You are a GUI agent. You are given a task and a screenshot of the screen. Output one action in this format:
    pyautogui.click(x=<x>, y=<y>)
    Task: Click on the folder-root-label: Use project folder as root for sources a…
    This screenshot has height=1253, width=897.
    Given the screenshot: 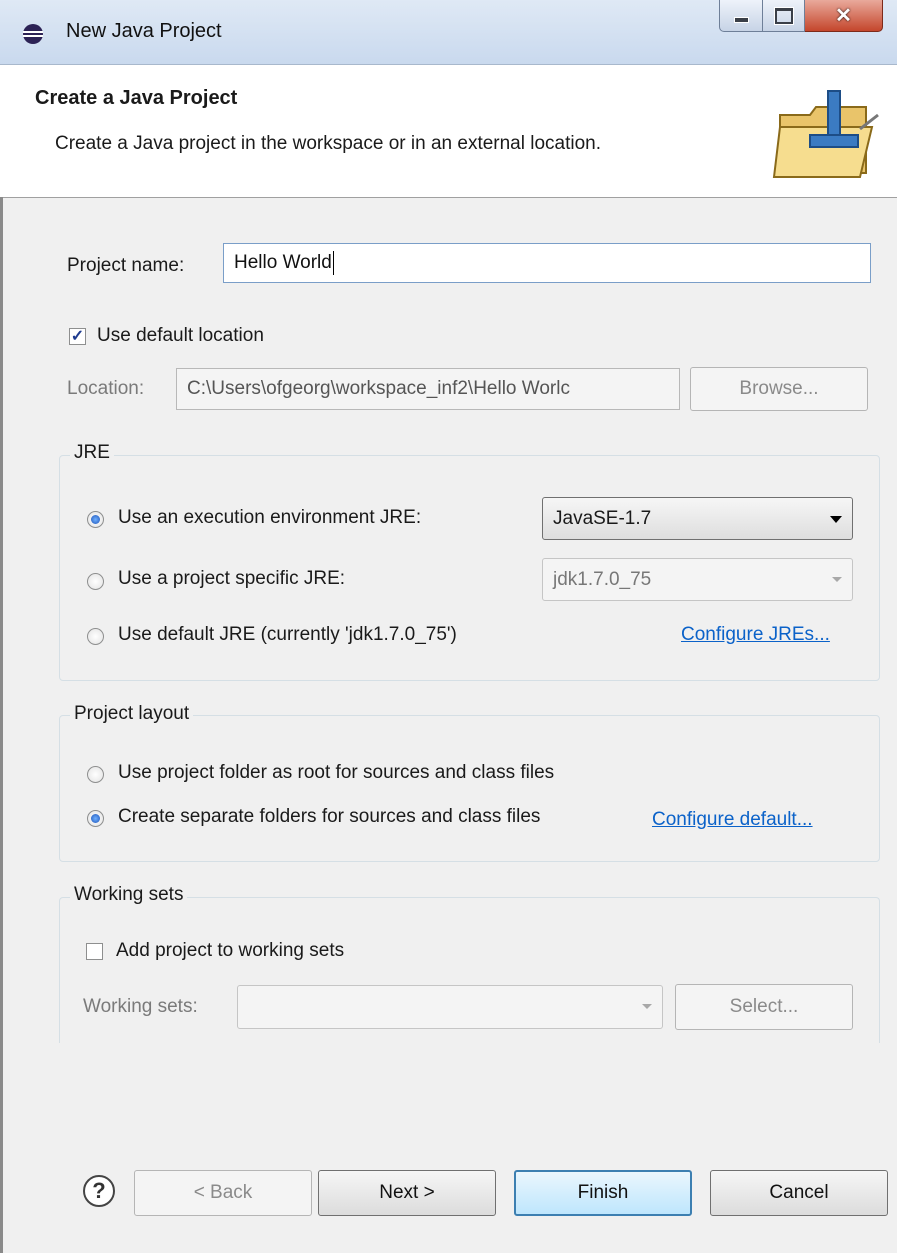 What is the action you would take?
    pyautogui.click(x=336, y=773)
    